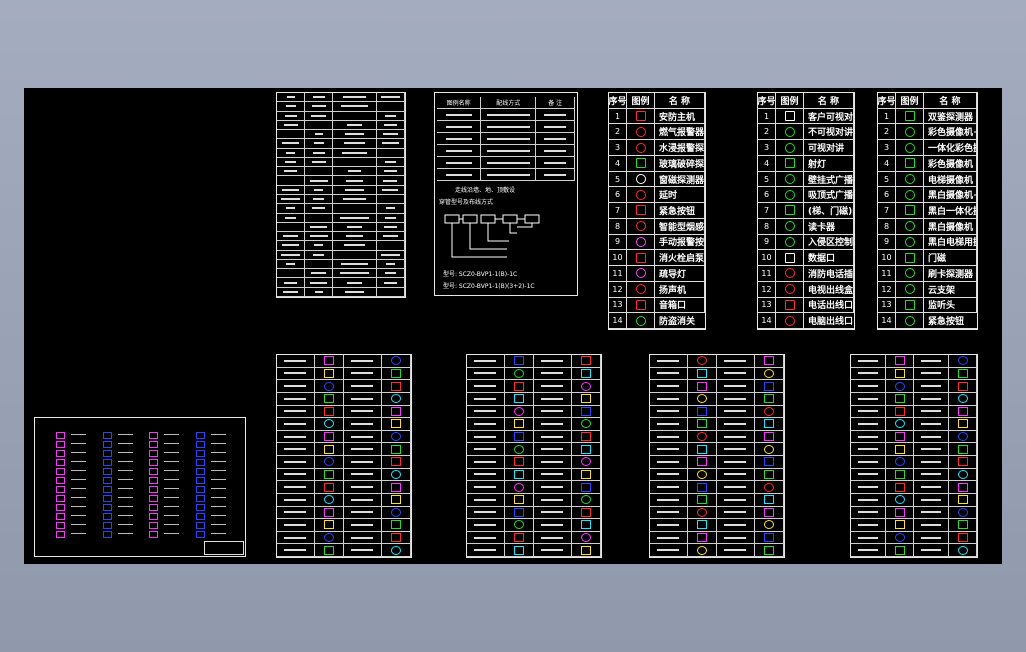 Image resolution: width=1026 pixels, height=652 pixels. What do you see at coordinates (618, 258) in the screenshot?
I see `legend-row-number: 10` at bounding box center [618, 258].